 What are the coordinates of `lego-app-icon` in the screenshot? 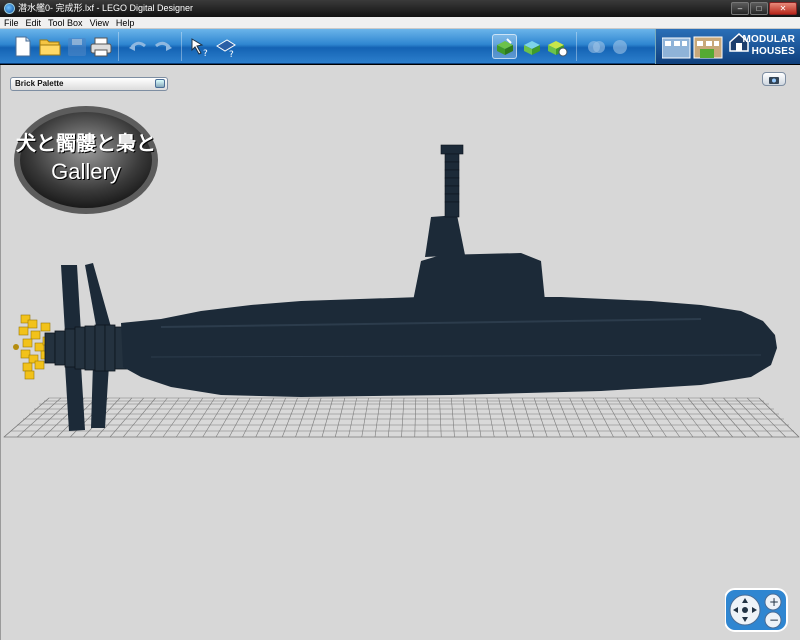 It's located at (9, 8).